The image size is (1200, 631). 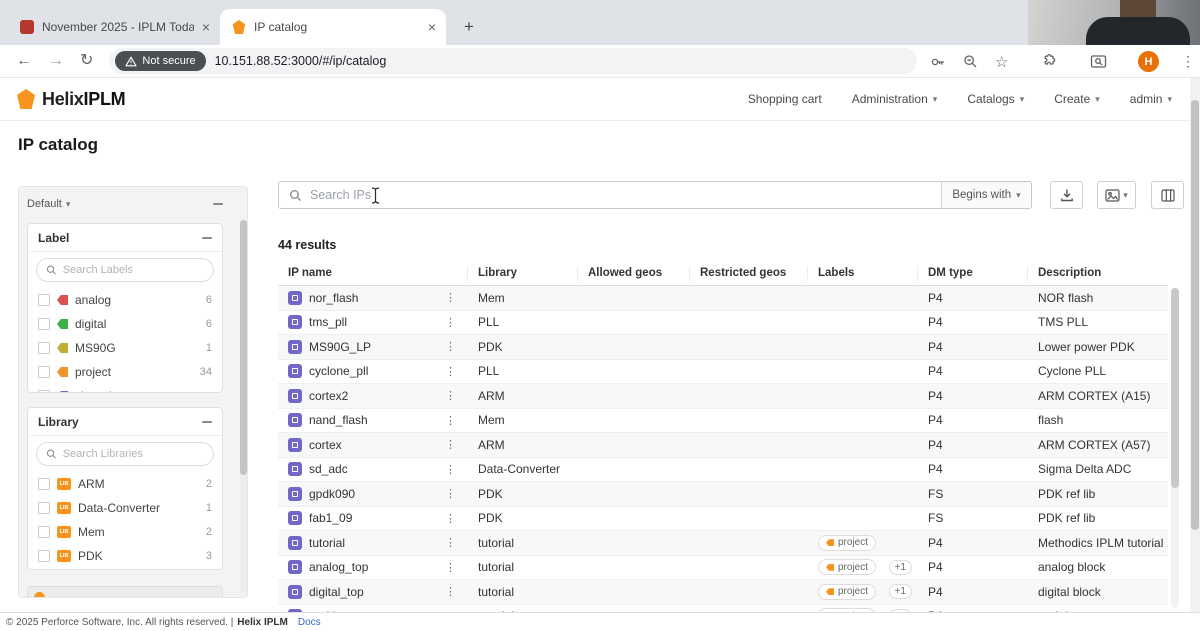 I want to click on view-toggle-button, so click(x=1167, y=195).